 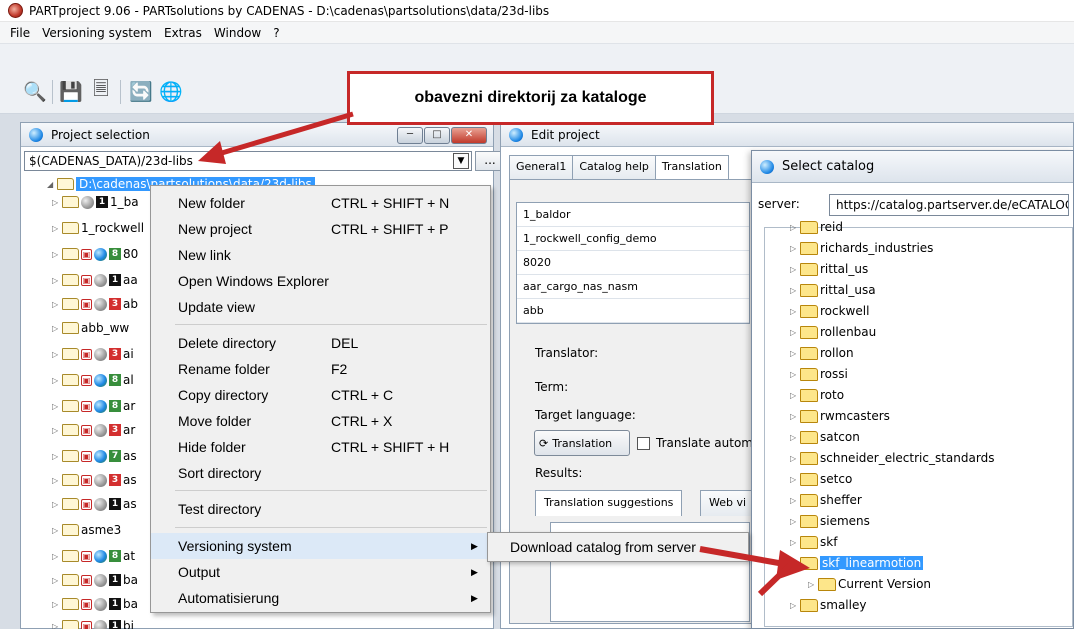 I want to click on callout-arrow-head, so click(x=212, y=152).